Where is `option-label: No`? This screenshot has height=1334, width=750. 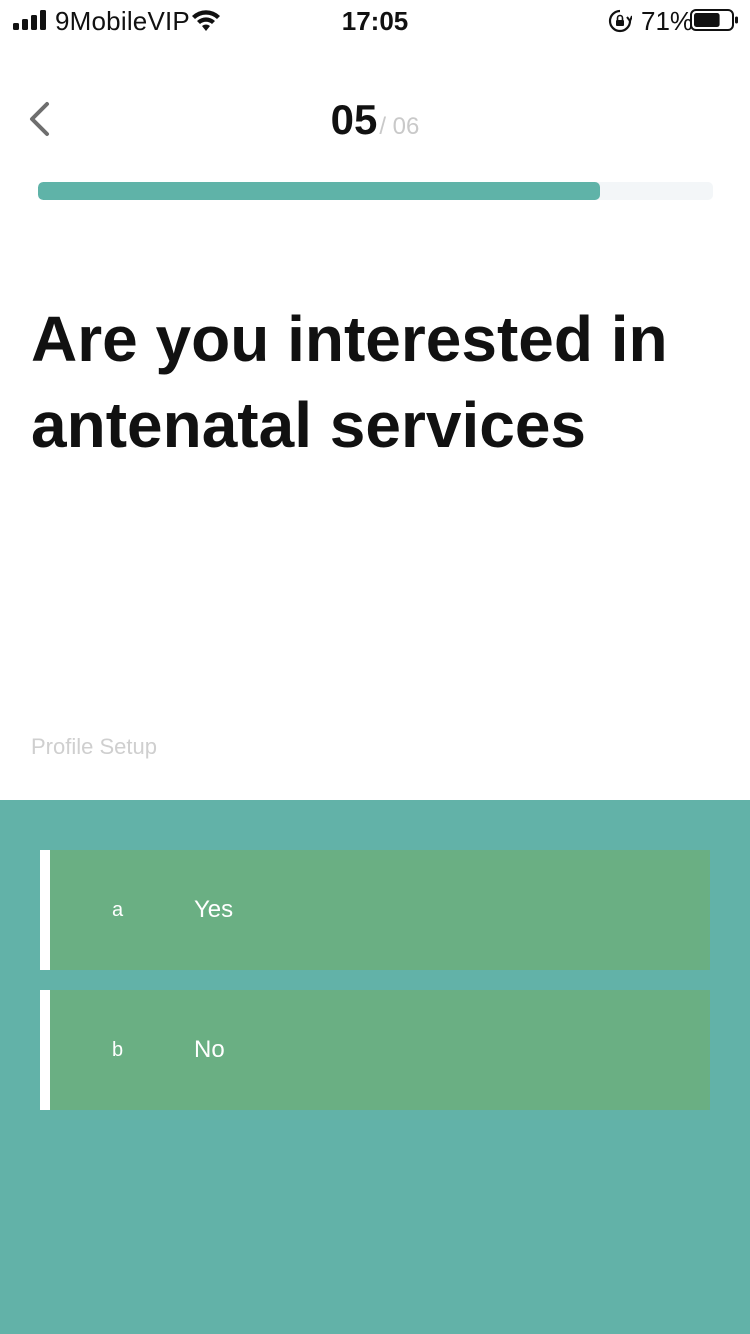 option-label: No is located at coordinates (209, 1049).